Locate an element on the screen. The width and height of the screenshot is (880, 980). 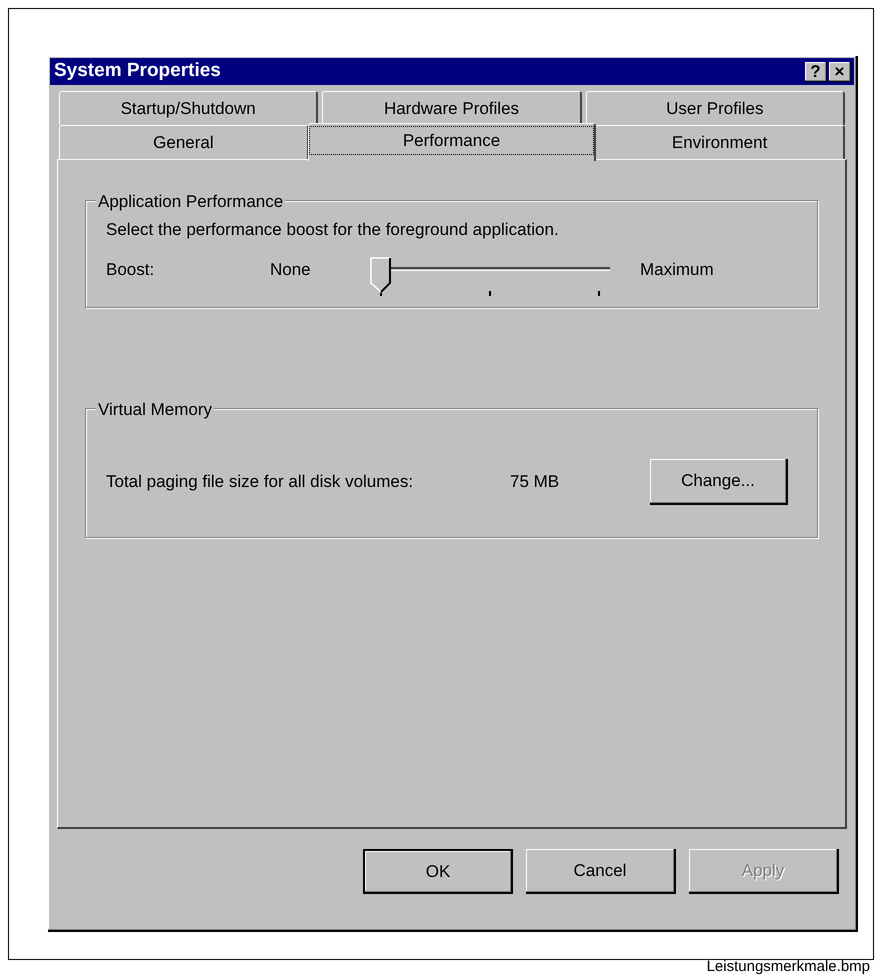
paging-size-value: 75 MB is located at coordinates (535, 481).